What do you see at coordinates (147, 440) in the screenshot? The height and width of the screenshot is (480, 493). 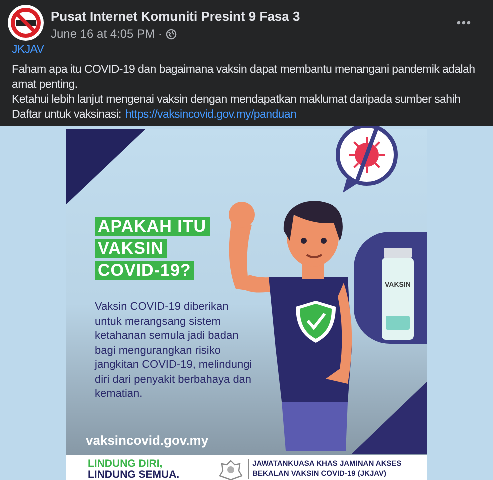 I see `website-text: vaksincovid.gov.my` at bounding box center [147, 440].